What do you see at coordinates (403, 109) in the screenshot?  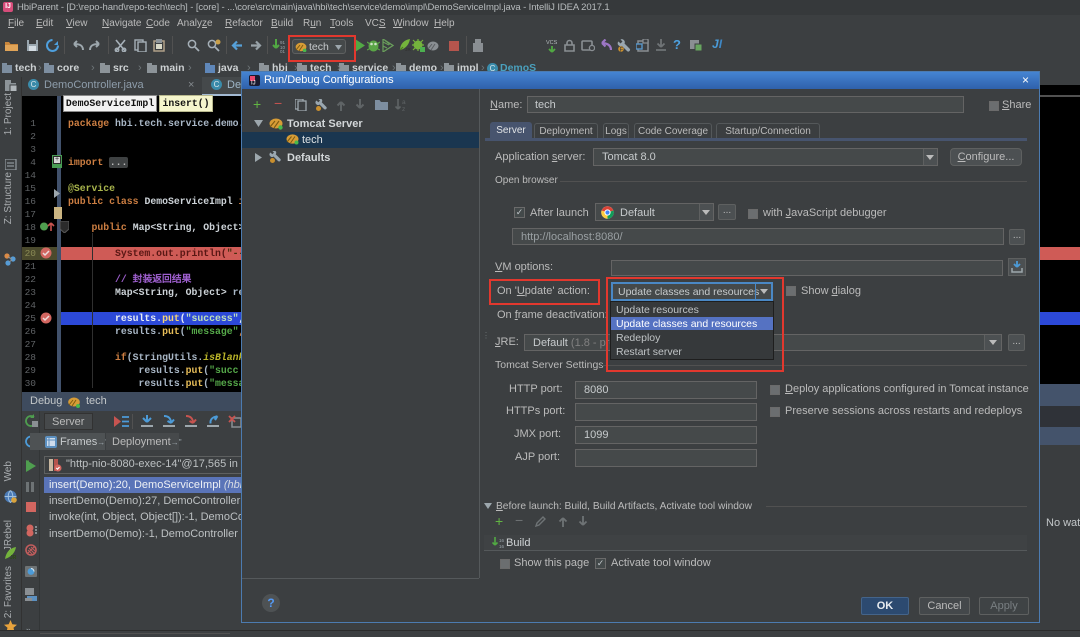 I see `svg-text: z` at bounding box center [403, 109].